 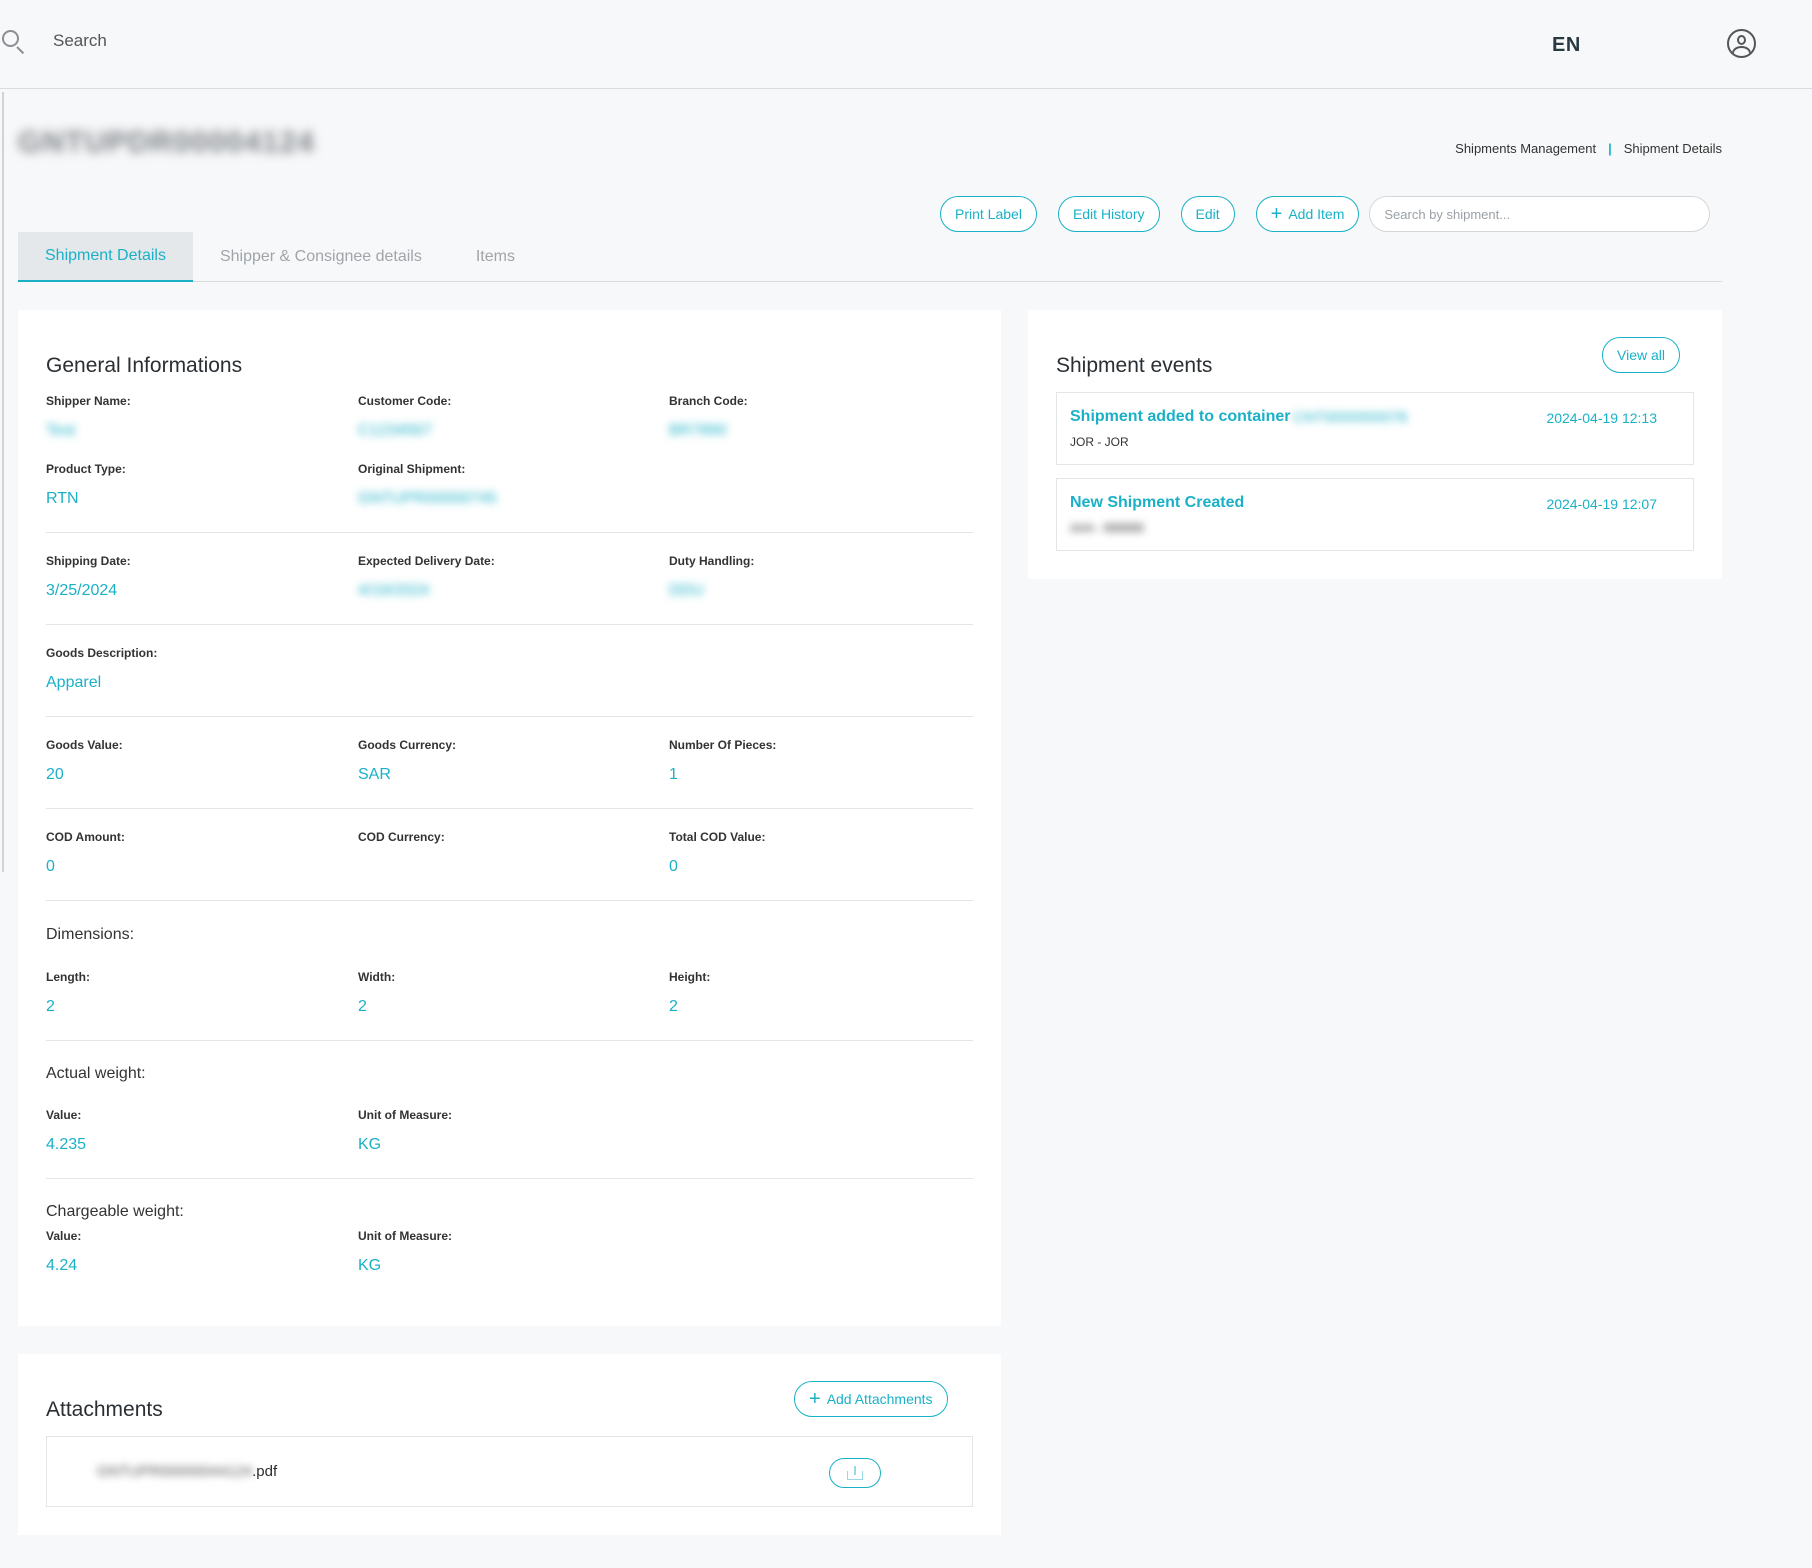 I want to click on breadcrumb: Shipments Management | Shipment Details, so click(x=1588, y=148).